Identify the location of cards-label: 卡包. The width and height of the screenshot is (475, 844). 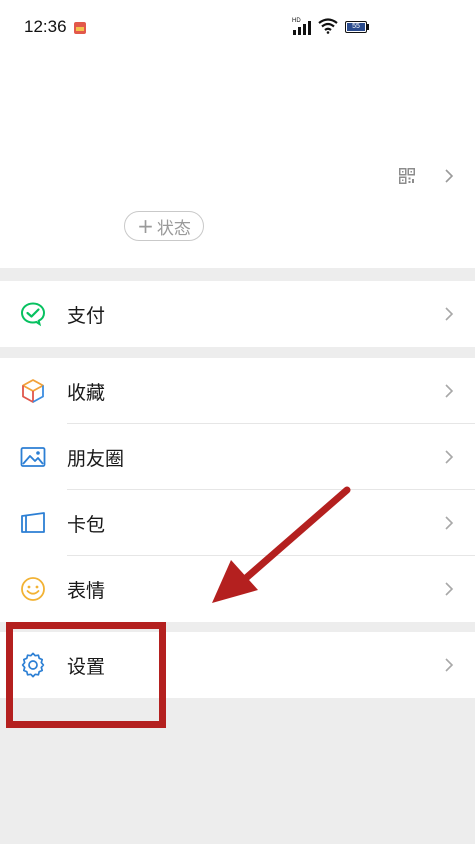
(86, 524).